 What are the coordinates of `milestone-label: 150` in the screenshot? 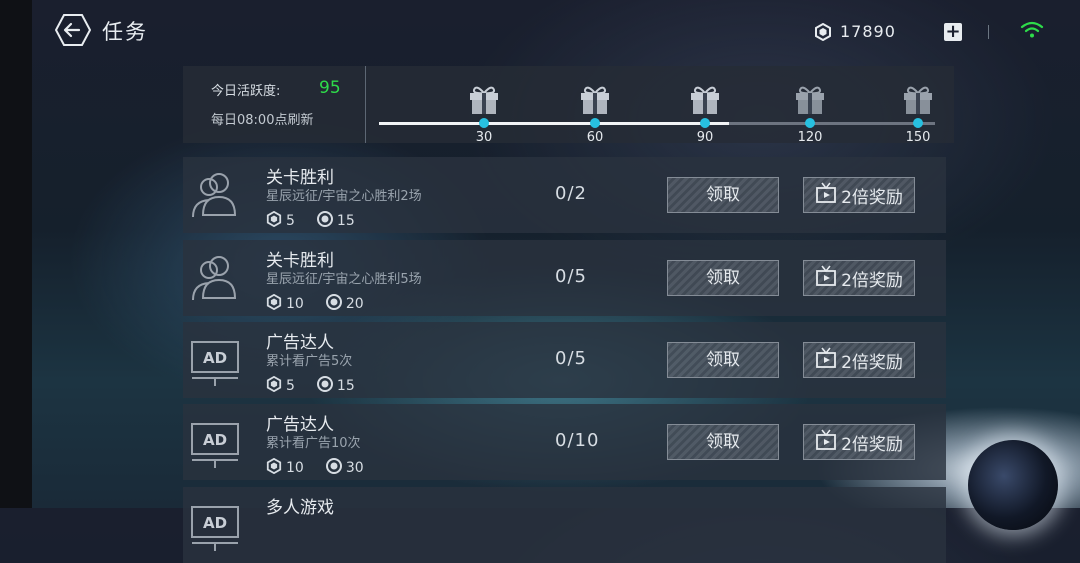 It's located at (918, 137).